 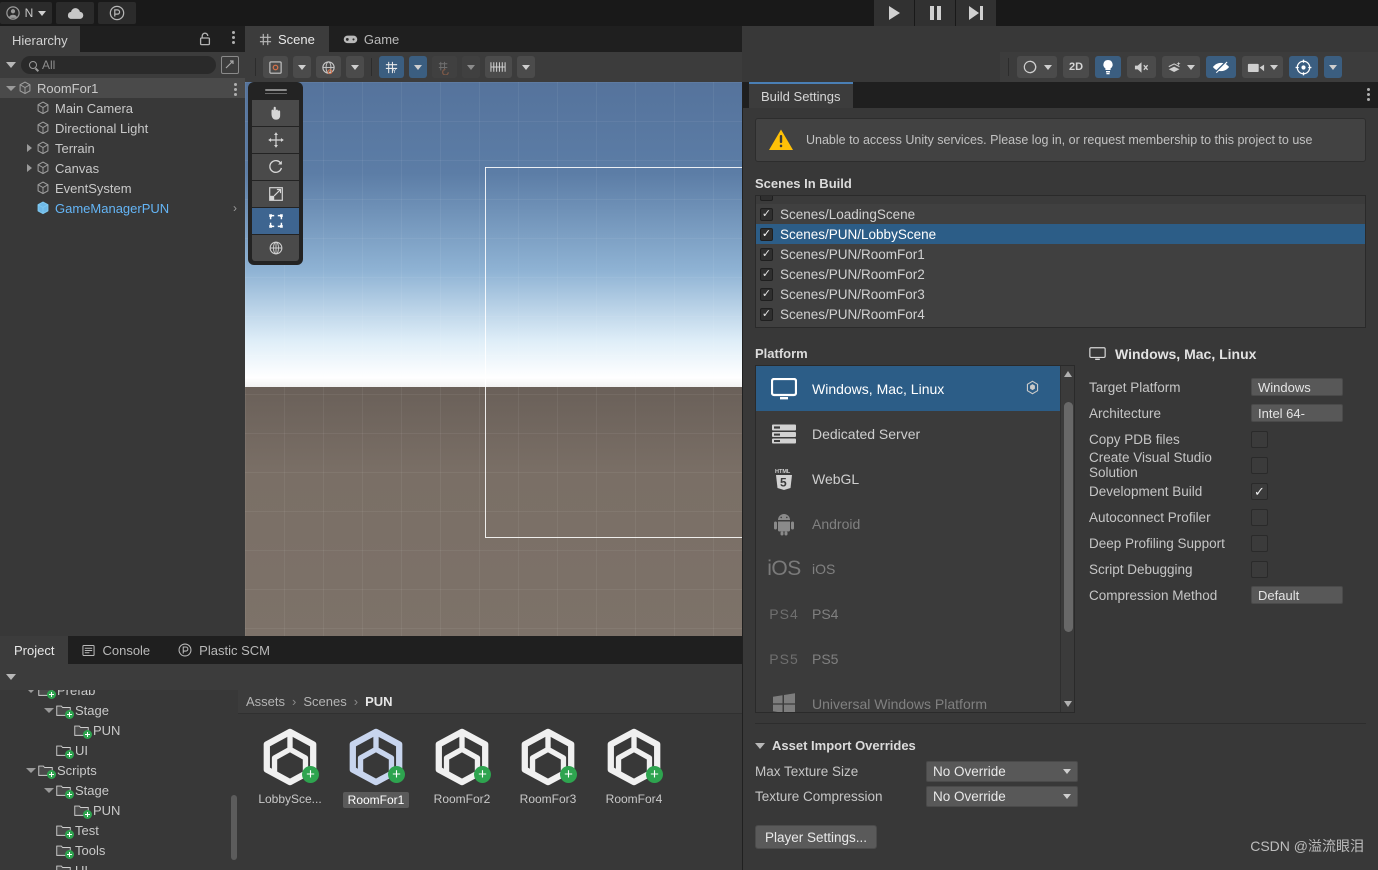 I want to click on hierarchy-menu-icon, so click(x=233, y=37).